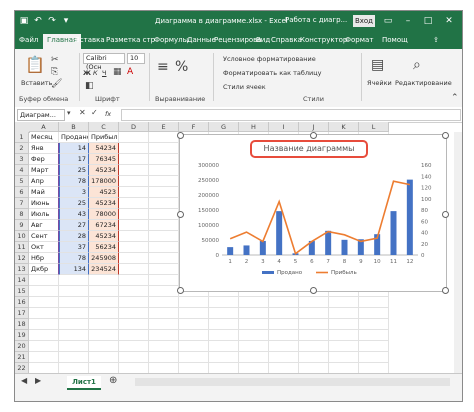 This screenshot has height=412, width=474. Describe the element at coordinates (22, 159) in the screenshot. I see `row-header: 3` at that location.